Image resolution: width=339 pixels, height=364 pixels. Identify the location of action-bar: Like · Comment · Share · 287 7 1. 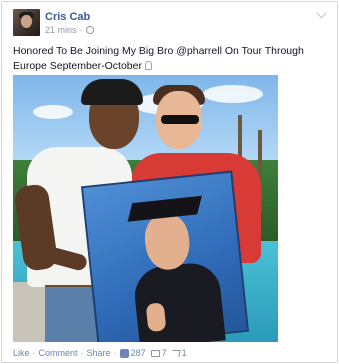
(100, 353).